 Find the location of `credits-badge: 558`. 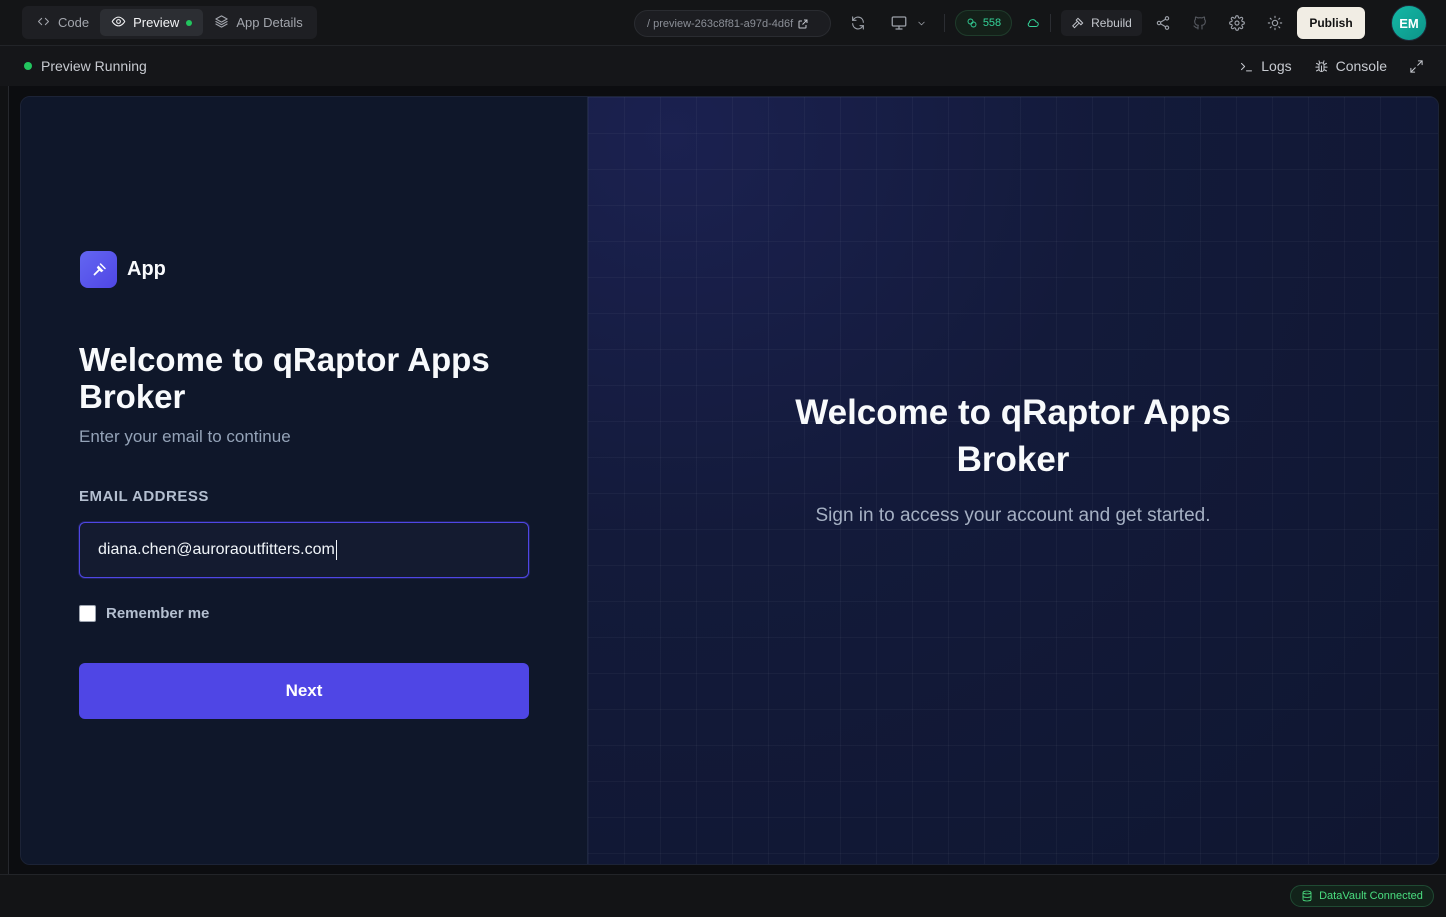

credits-badge: 558 is located at coordinates (983, 23).